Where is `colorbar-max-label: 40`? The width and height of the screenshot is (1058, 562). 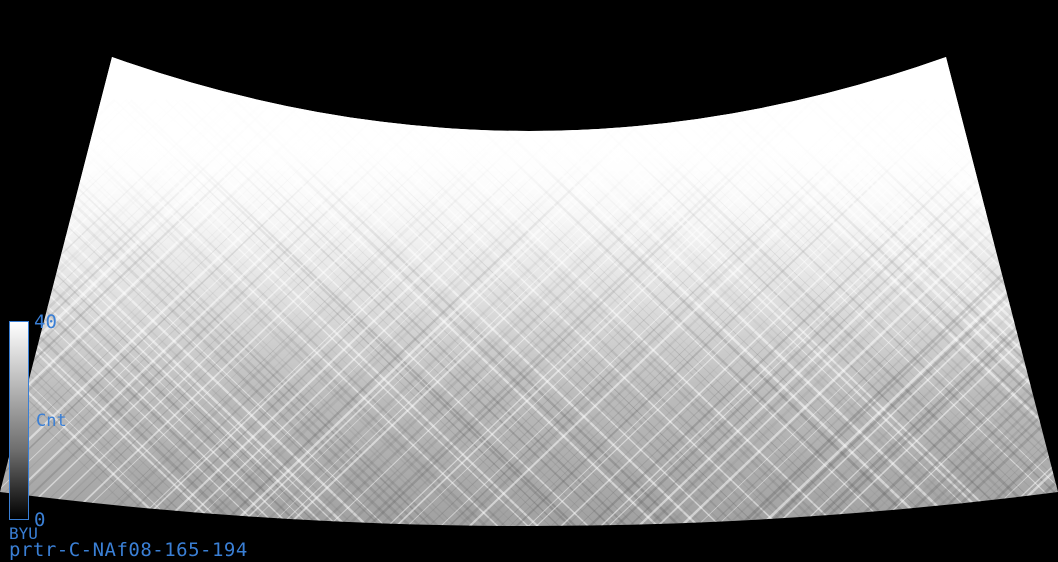
colorbar-max-label: 40 is located at coordinates (45, 322).